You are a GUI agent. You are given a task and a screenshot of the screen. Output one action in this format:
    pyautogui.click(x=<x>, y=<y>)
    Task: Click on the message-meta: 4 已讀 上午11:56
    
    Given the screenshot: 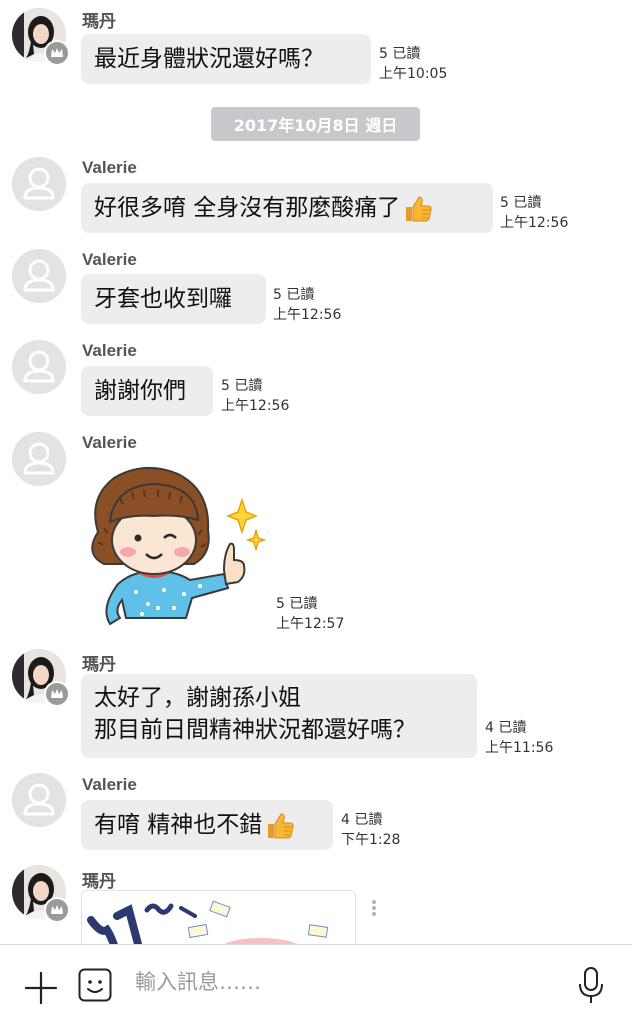 What is the action you would take?
    pyautogui.click(x=519, y=738)
    